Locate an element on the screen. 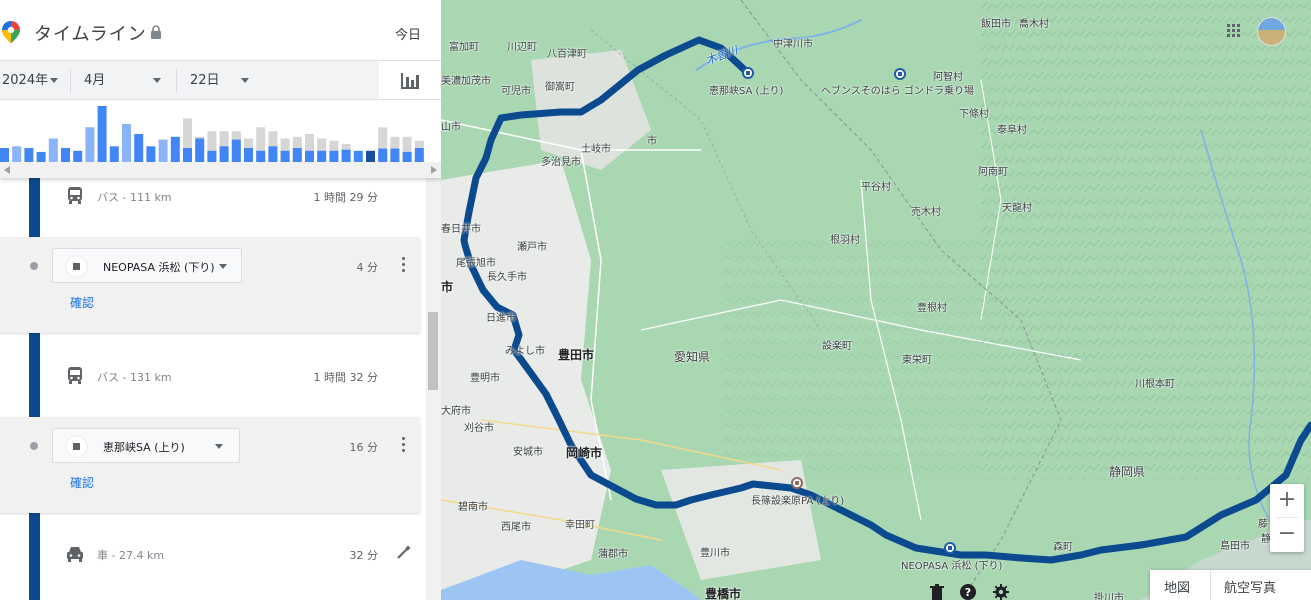 The height and width of the screenshot is (600, 1311). trash-icon is located at coordinates (937, 592).